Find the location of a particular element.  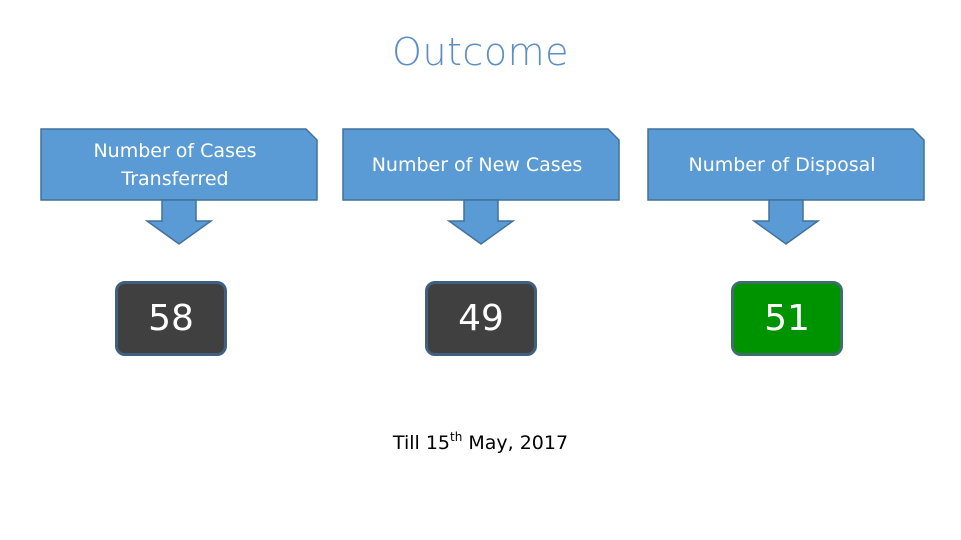

callout-disposal: Number of Disposal is located at coordinates (787, 187).